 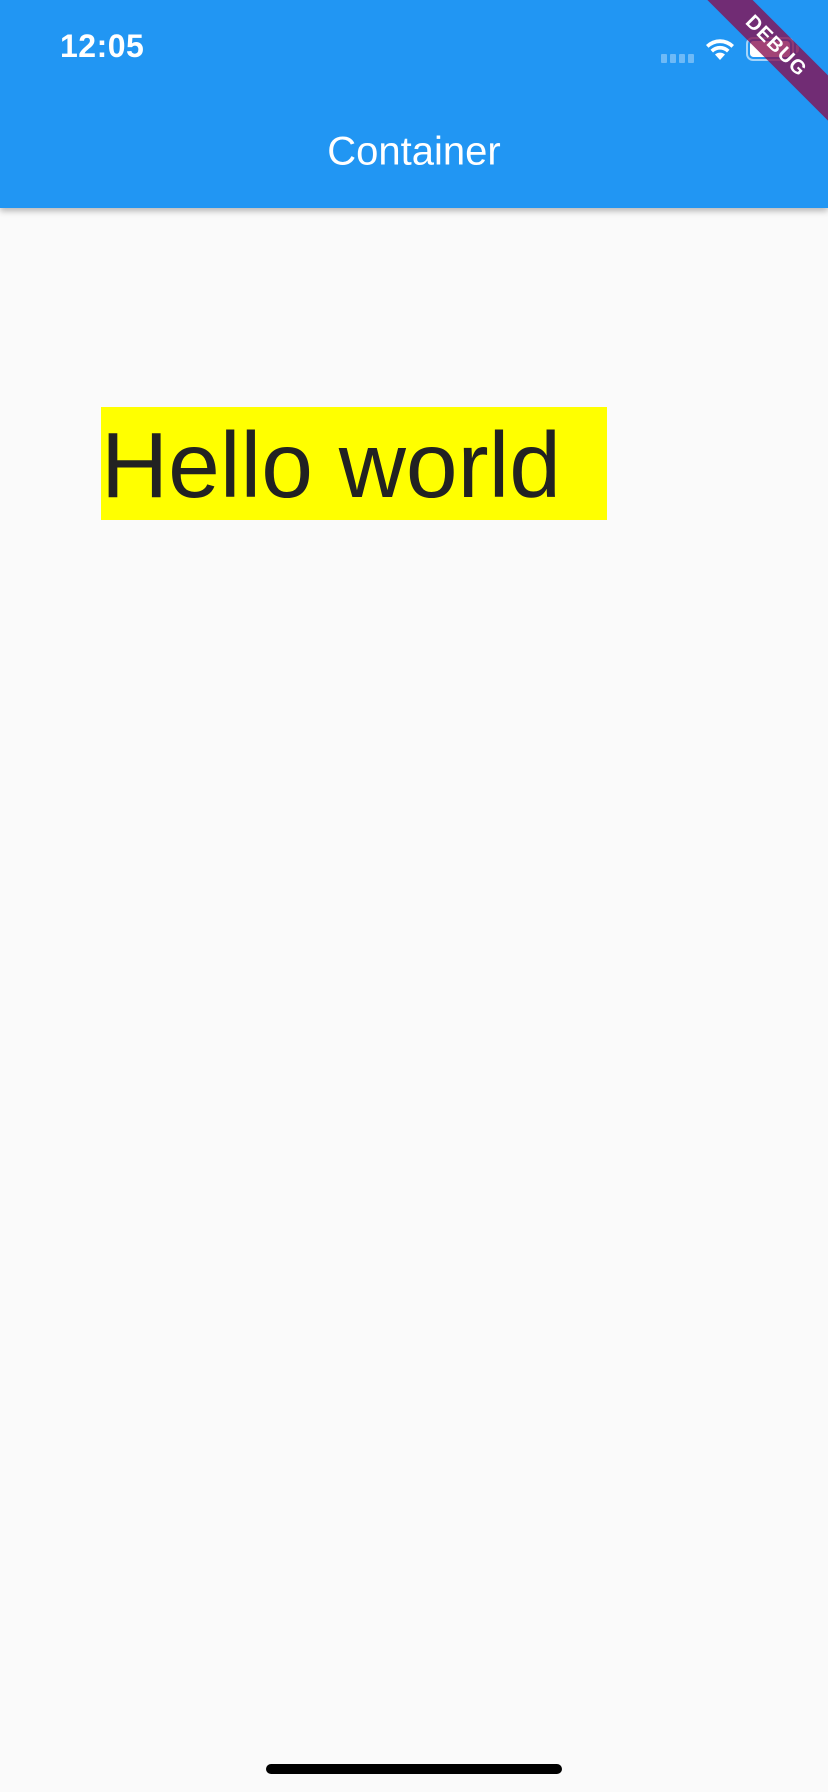 I want to click on status-bar-time: 12:05, so click(x=102, y=46).